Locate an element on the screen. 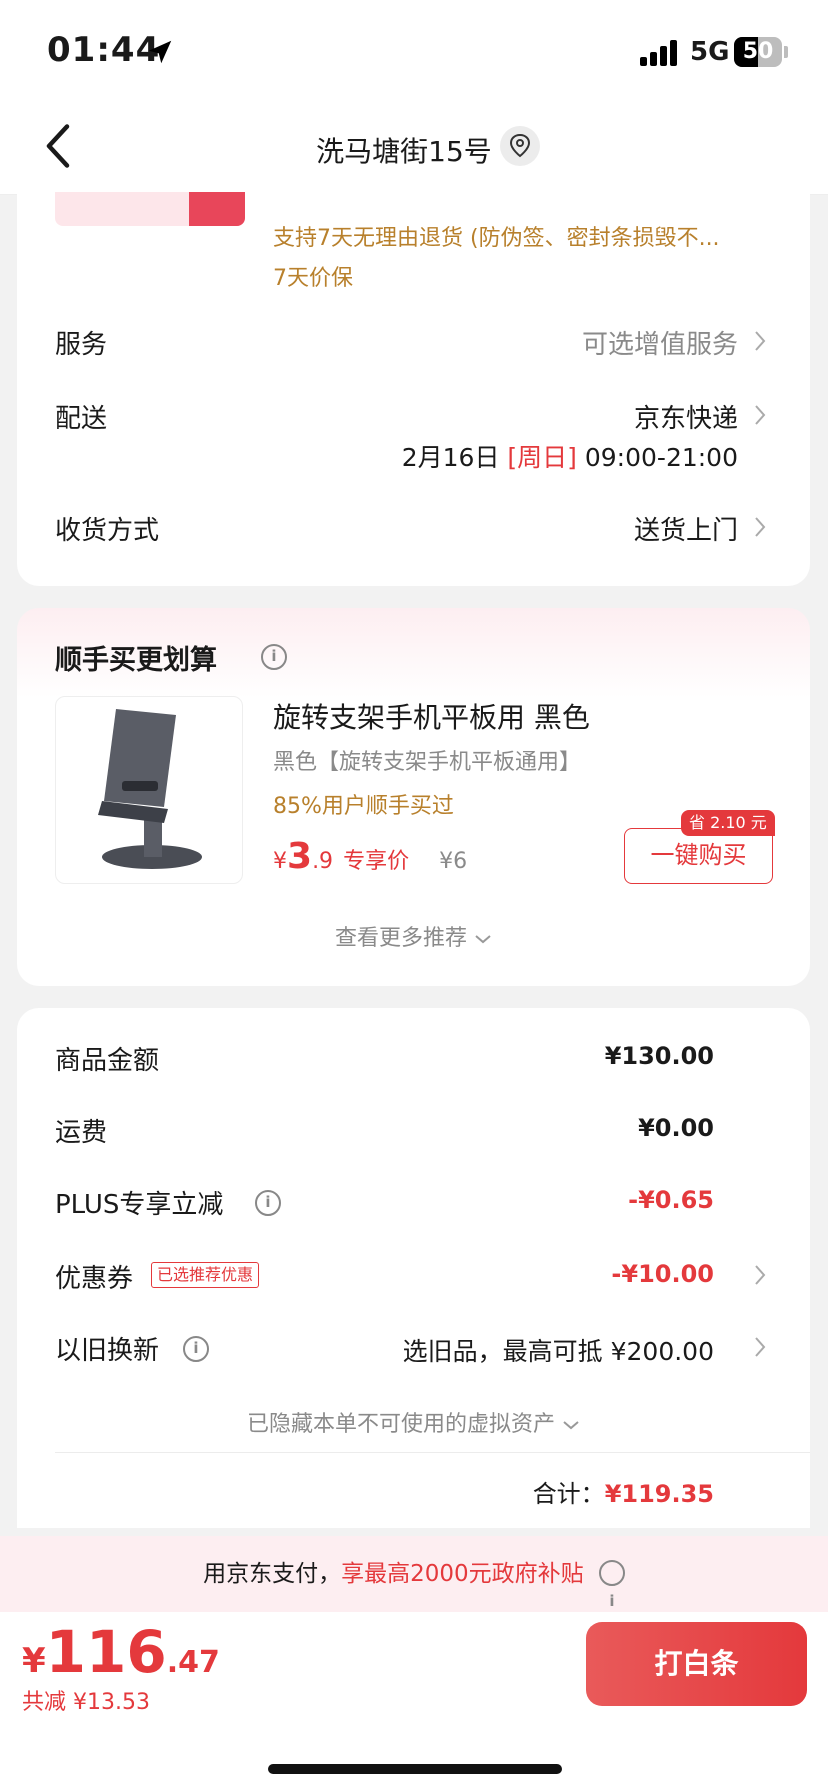 The height and width of the screenshot is (1792, 828). price-int: 3 is located at coordinates (300, 856).